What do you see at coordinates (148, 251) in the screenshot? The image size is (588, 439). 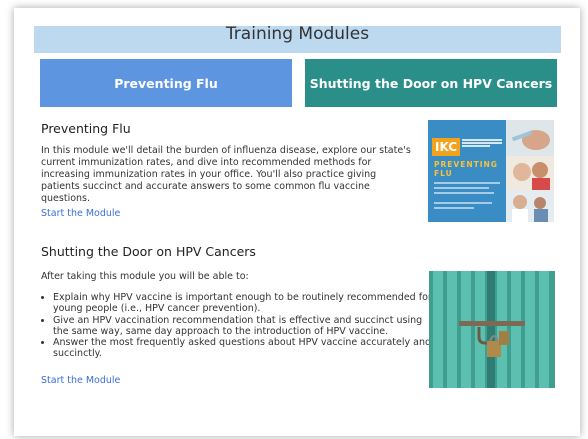 I see `hpv-section-title: Shutting the Door on HPV Cancers` at bounding box center [148, 251].